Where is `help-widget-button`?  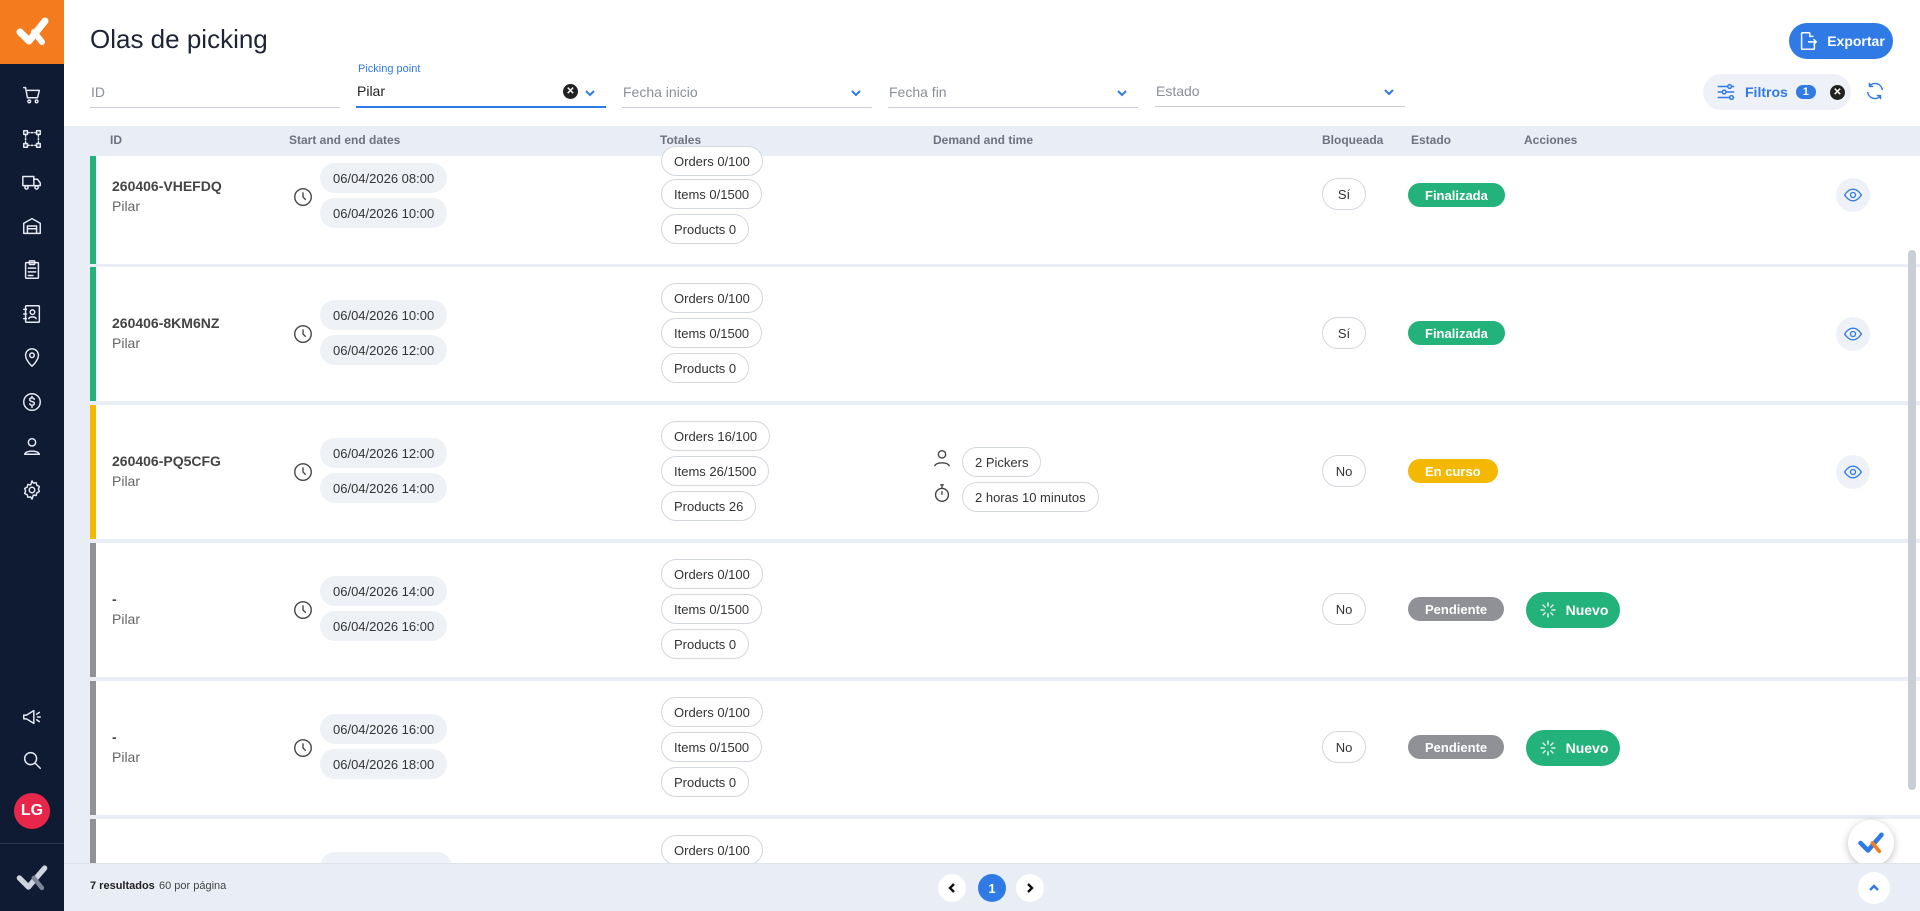
help-widget-button is located at coordinates (1871, 843).